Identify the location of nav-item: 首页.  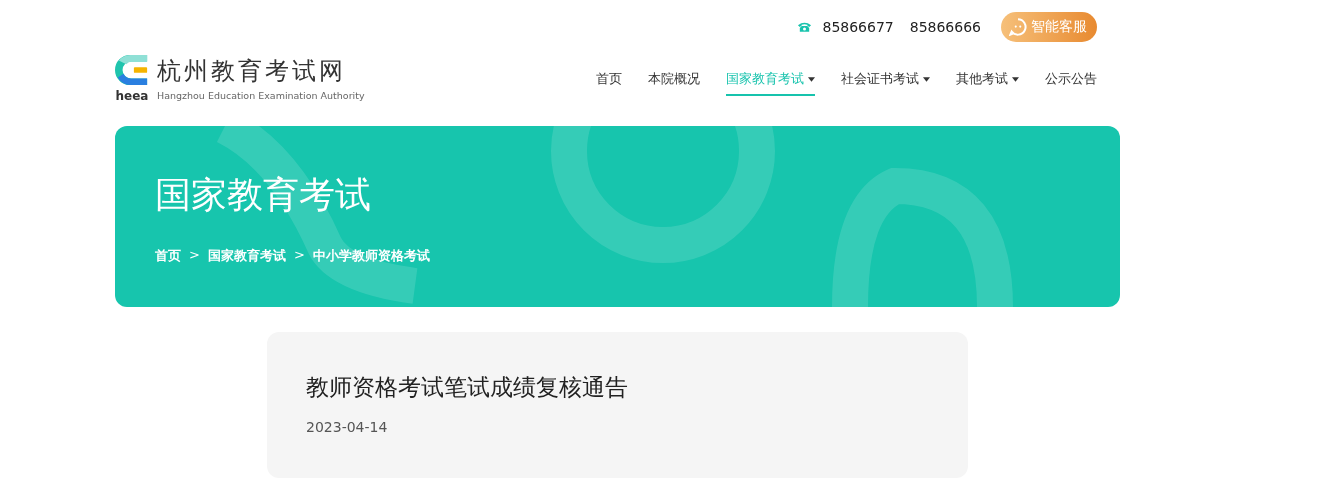
(609, 82).